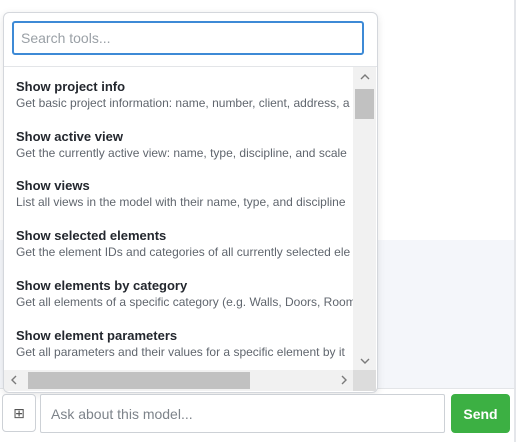  Describe the element at coordinates (97, 335) in the screenshot. I see `tool-name: Show element parameters` at that location.